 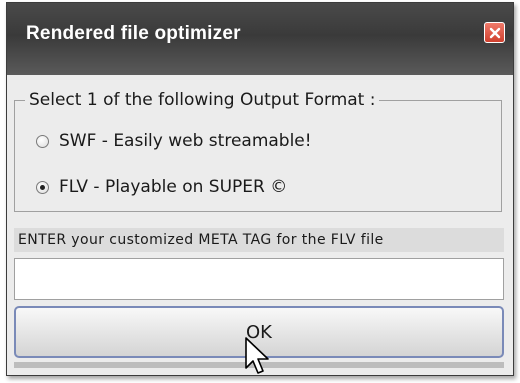 What do you see at coordinates (185, 141) in the screenshot?
I see `radio-label-swf: SWF - Easily web streamable!` at bounding box center [185, 141].